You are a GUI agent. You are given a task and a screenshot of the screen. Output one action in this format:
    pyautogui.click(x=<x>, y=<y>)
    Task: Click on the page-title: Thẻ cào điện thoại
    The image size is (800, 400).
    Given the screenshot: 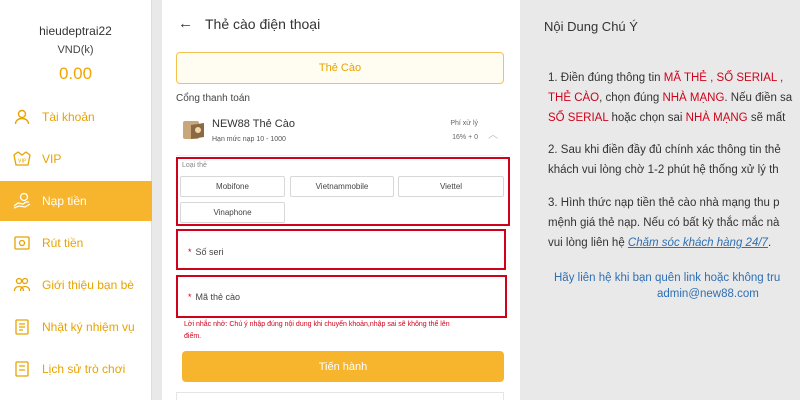 What is the action you would take?
    pyautogui.click(x=263, y=23)
    